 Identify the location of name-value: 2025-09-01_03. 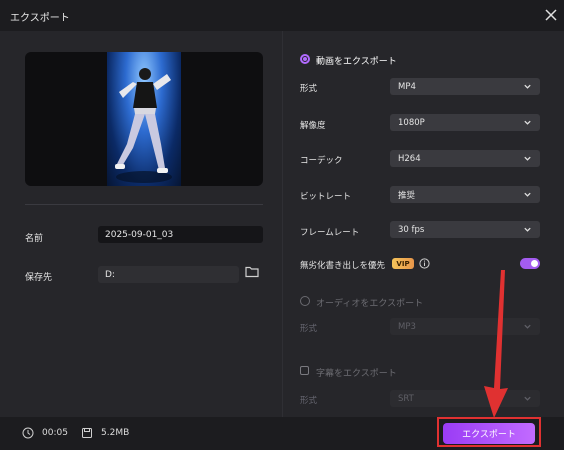
(139, 234).